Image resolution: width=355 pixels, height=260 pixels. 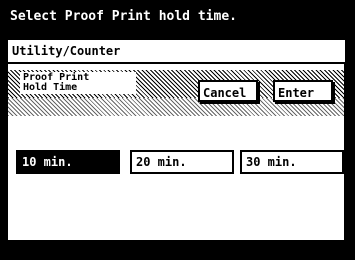 I want to click on enter-button: Enter, so click(x=303, y=91).